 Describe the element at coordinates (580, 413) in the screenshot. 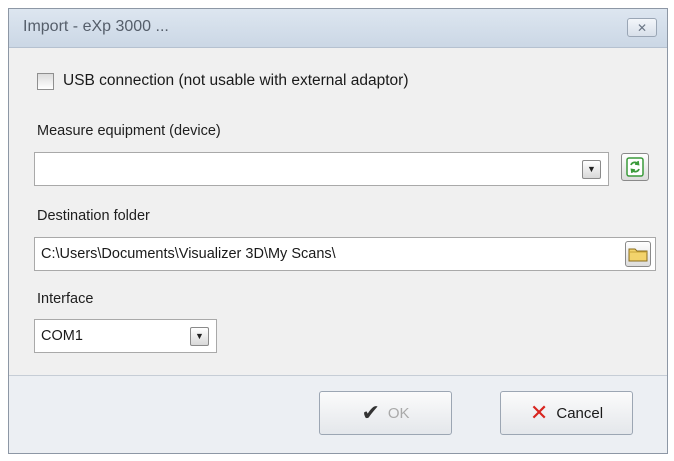

I see `cancel-button-label: Cancel` at that location.